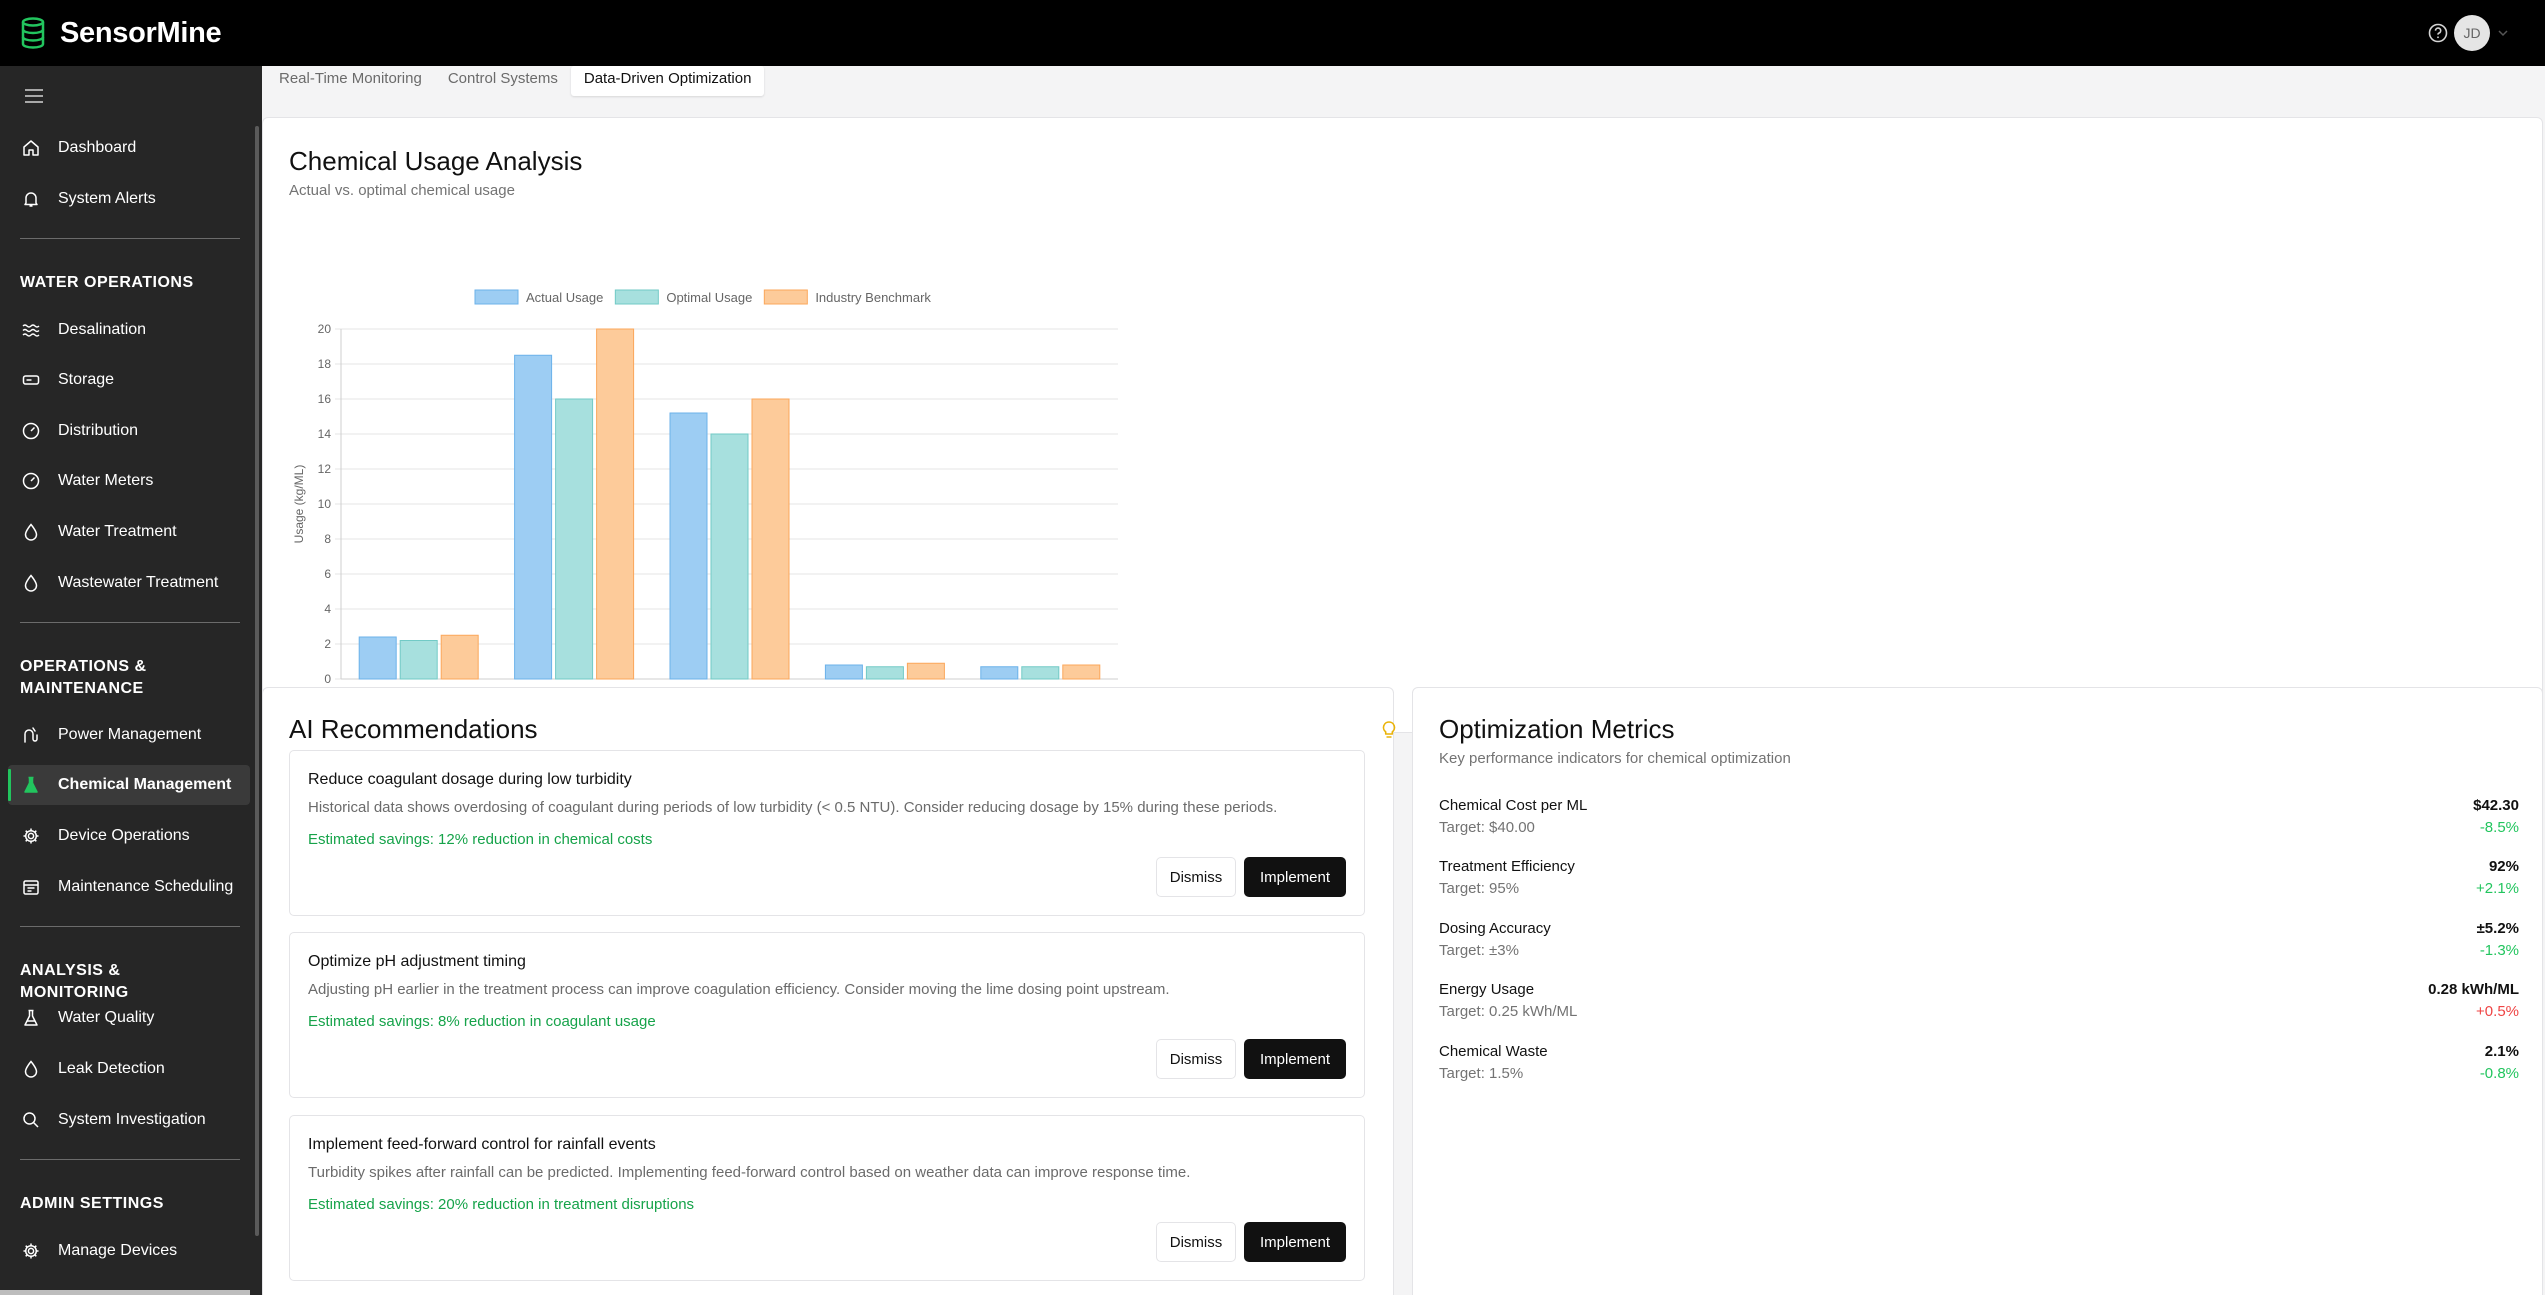  What do you see at coordinates (129, 330) in the screenshot?
I see `sidebar-item-desalination: Desalination` at bounding box center [129, 330].